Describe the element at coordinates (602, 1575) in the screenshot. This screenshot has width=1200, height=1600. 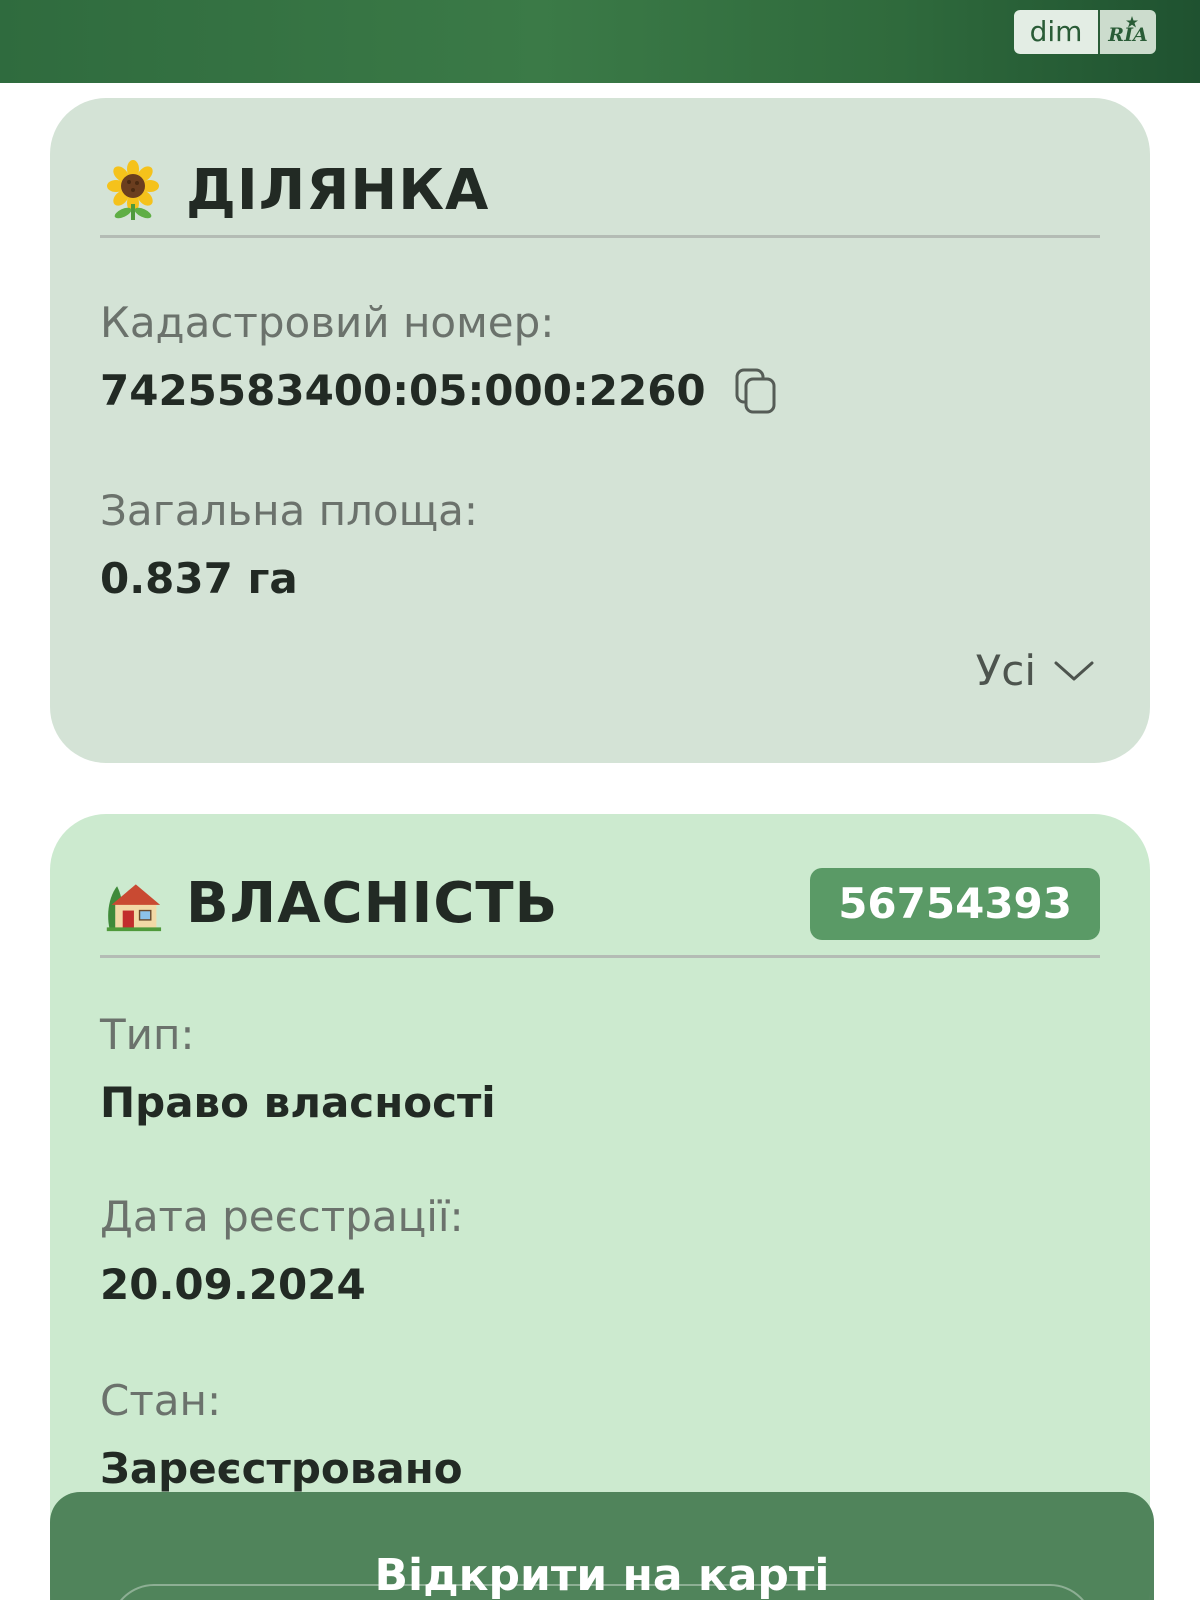
I see `open-on-map-label: Відкрити на карті` at that location.